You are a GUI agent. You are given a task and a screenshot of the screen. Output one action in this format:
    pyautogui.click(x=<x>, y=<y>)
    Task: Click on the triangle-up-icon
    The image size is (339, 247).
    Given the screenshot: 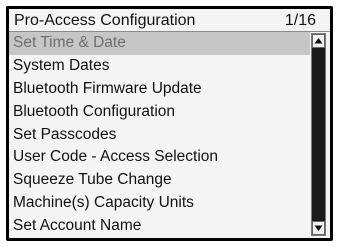 What is the action you would take?
    pyautogui.click(x=318, y=41)
    